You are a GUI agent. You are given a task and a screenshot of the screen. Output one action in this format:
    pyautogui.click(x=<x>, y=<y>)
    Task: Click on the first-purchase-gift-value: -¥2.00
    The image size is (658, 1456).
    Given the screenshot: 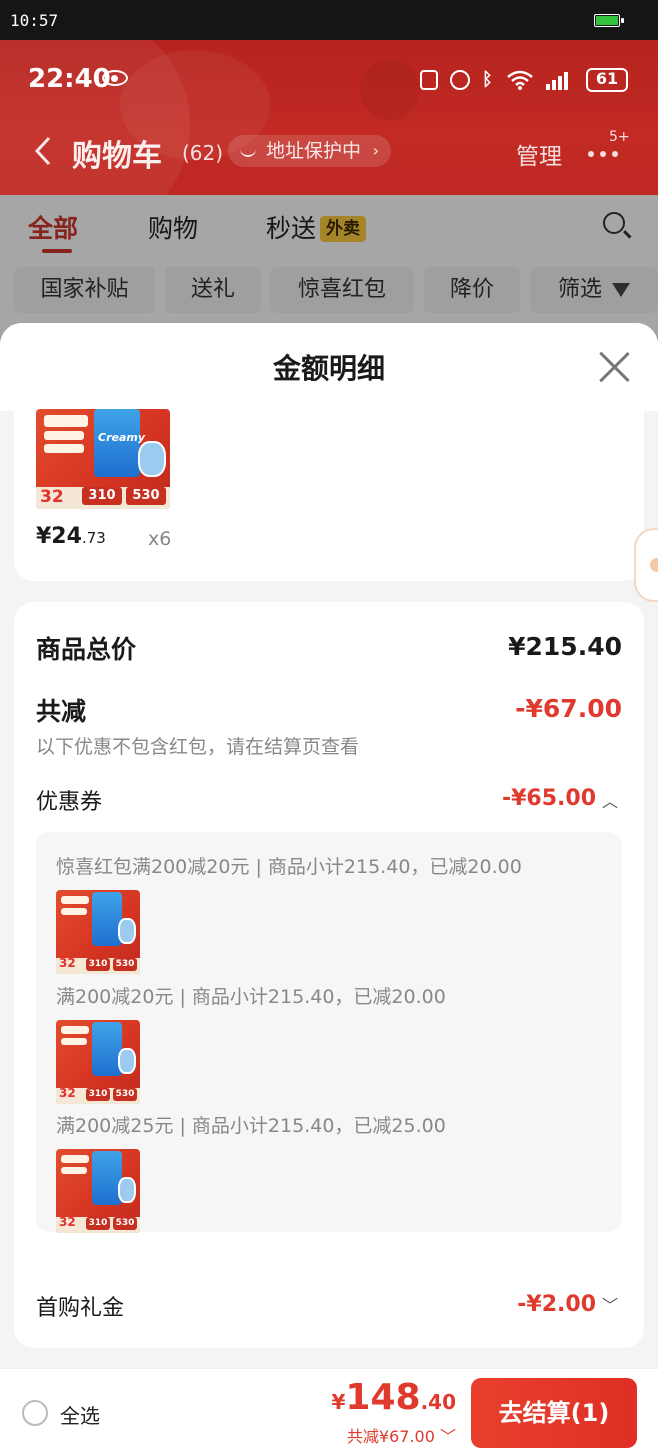 What is the action you would take?
    pyautogui.click(x=556, y=1304)
    